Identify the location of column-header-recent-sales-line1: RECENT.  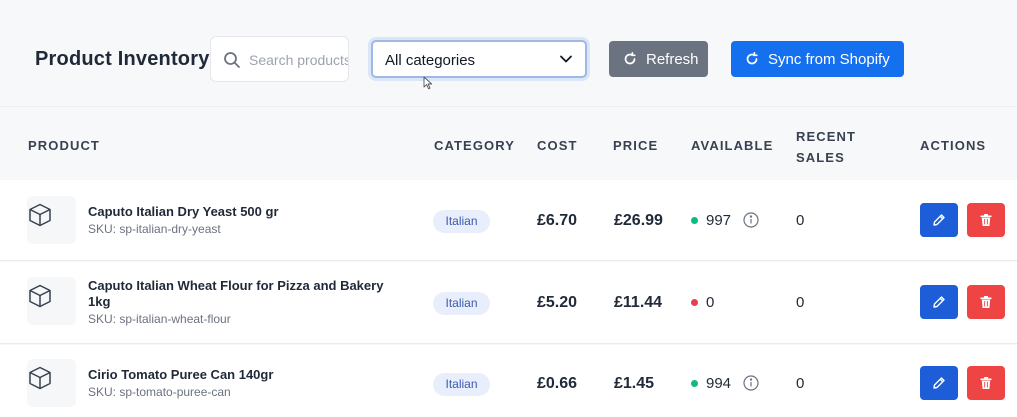
(826, 136).